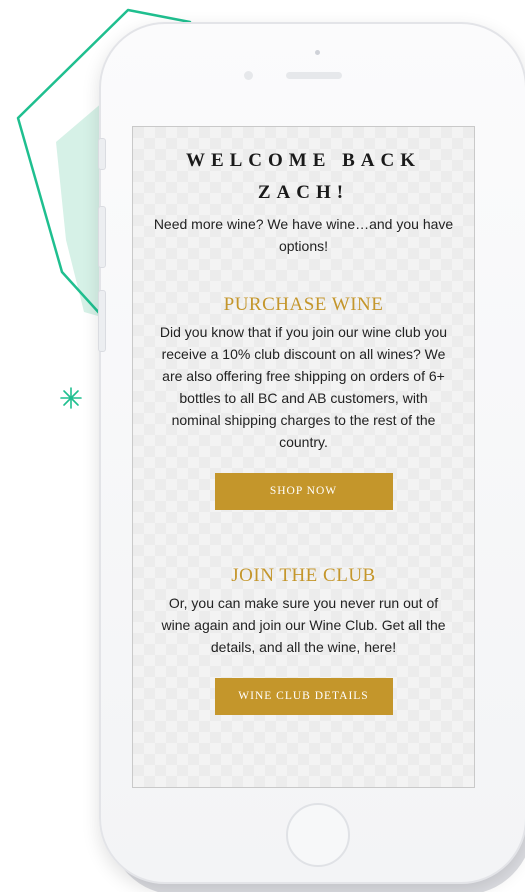 The width and height of the screenshot is (525, 892). What do you see at coordinates (102, 154) in the screenshot?
I see `mute-switch` at bounding box center [102, 154].